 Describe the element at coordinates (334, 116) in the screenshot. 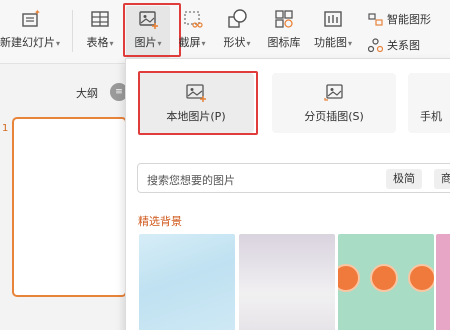

I see `paged-insert-label: 分页插图(S)` at that location.